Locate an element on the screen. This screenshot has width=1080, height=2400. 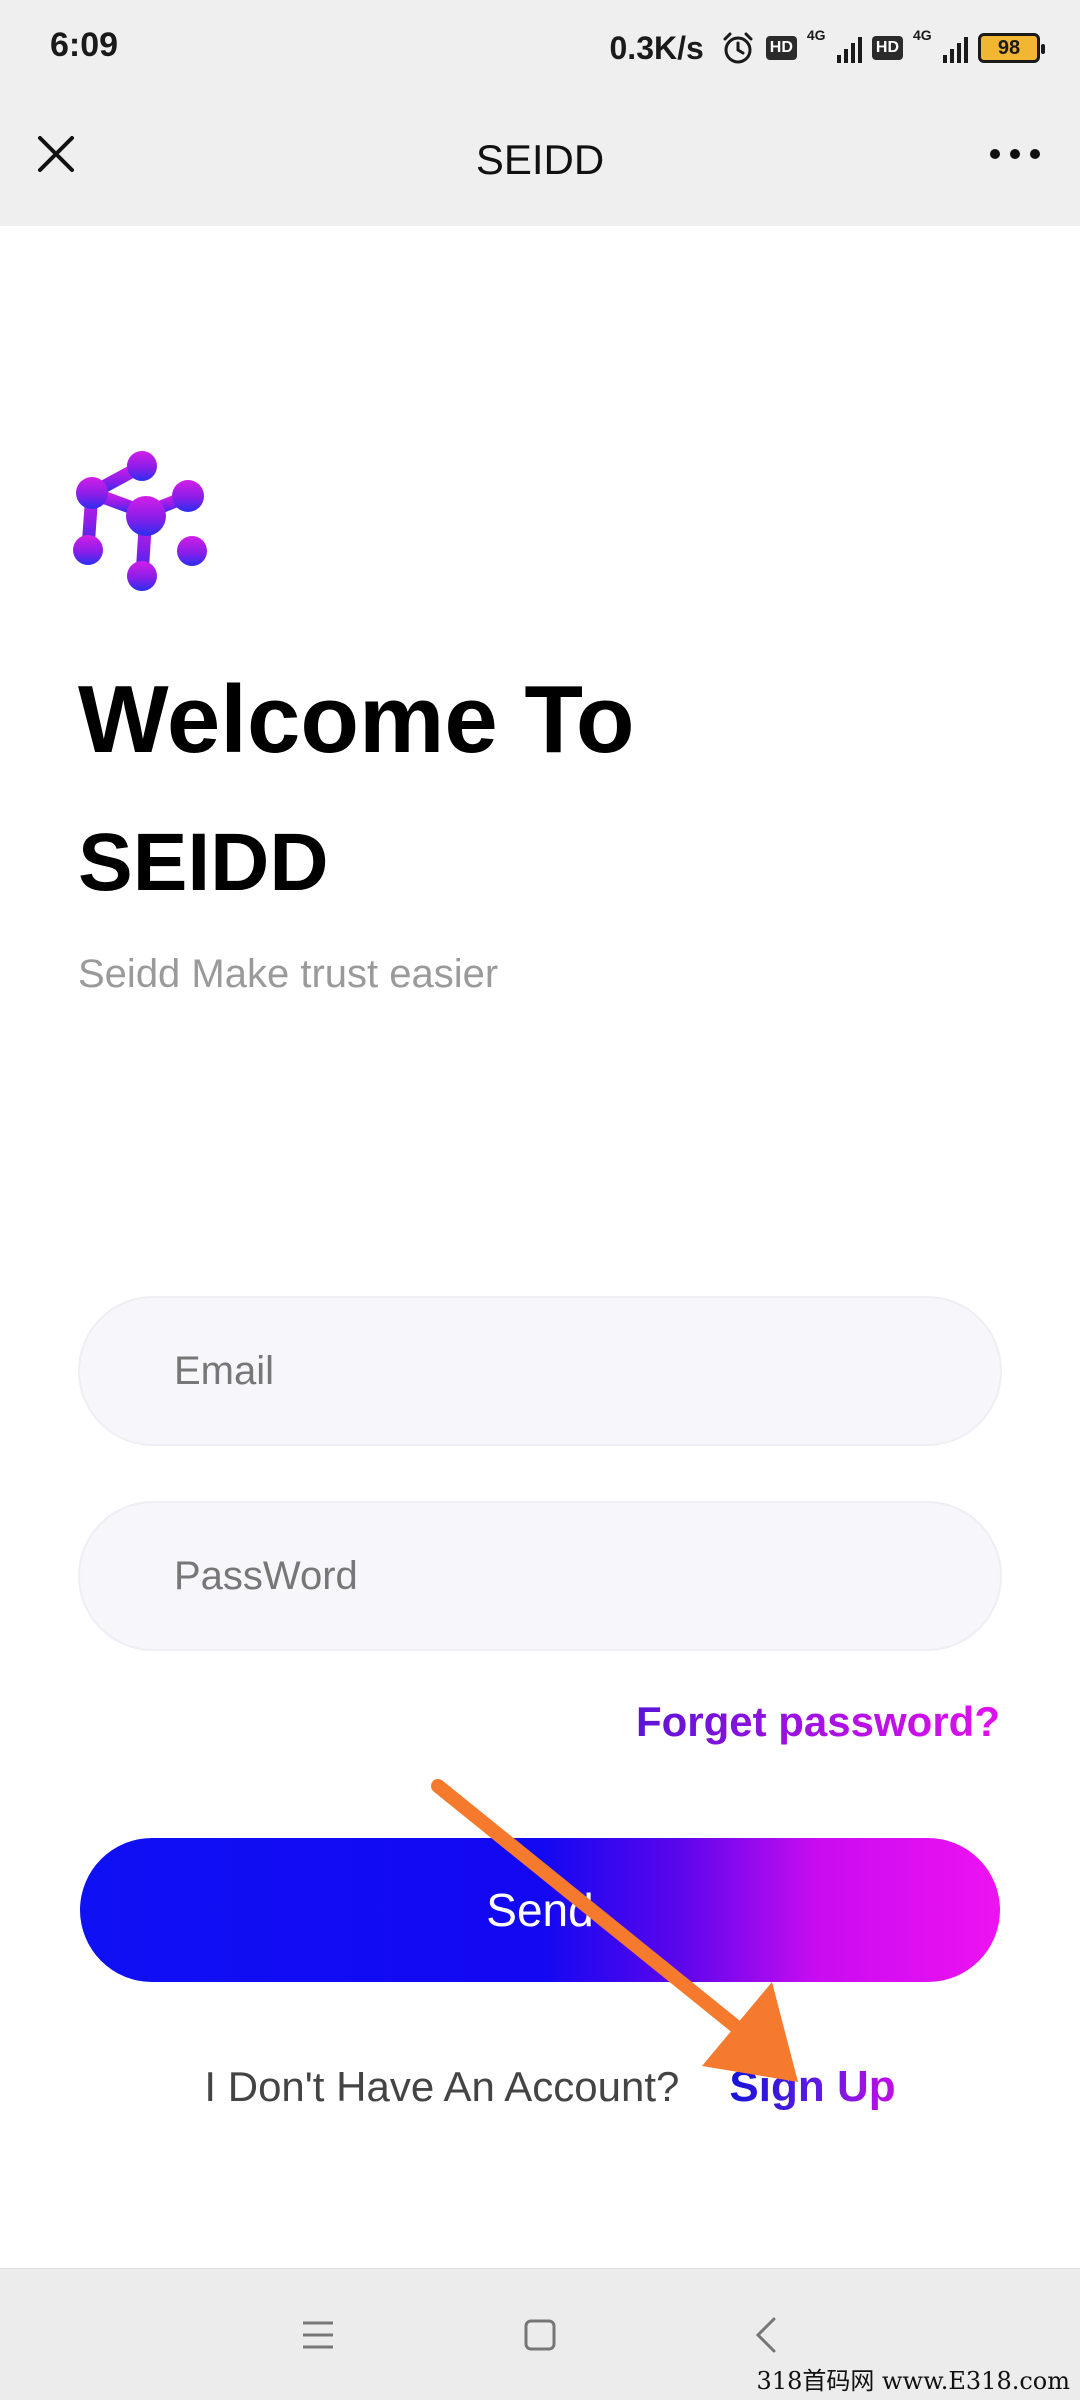
title-bar: SEIDD is located at coordinates (540, 161).